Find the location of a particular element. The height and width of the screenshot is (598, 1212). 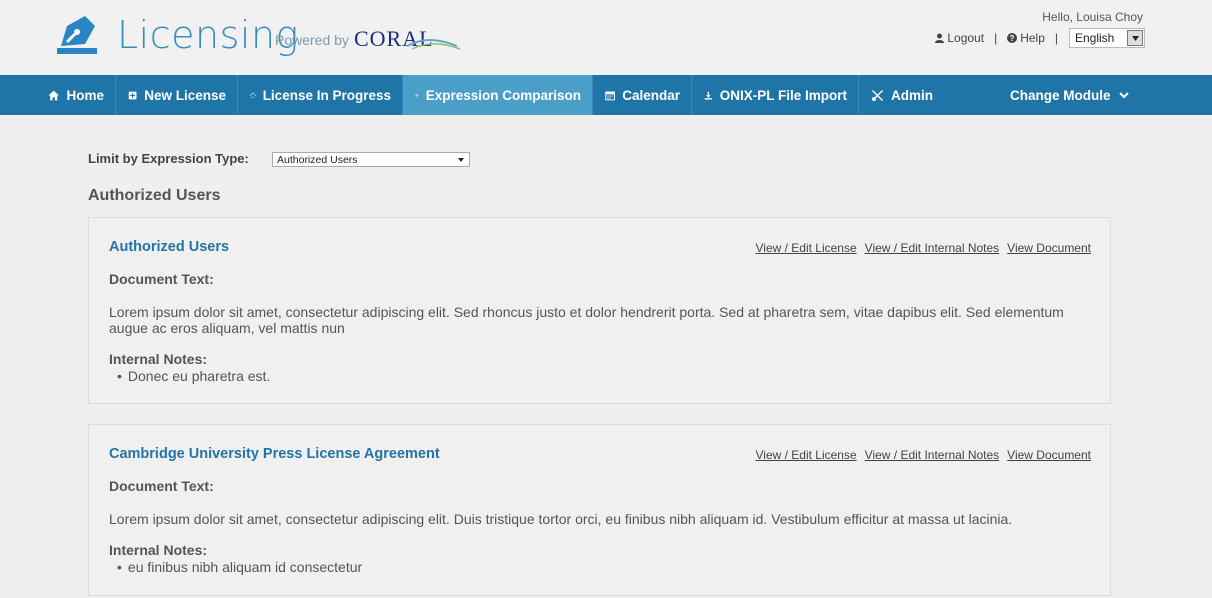

nav-label: Home is located at coordinates (85, 95).